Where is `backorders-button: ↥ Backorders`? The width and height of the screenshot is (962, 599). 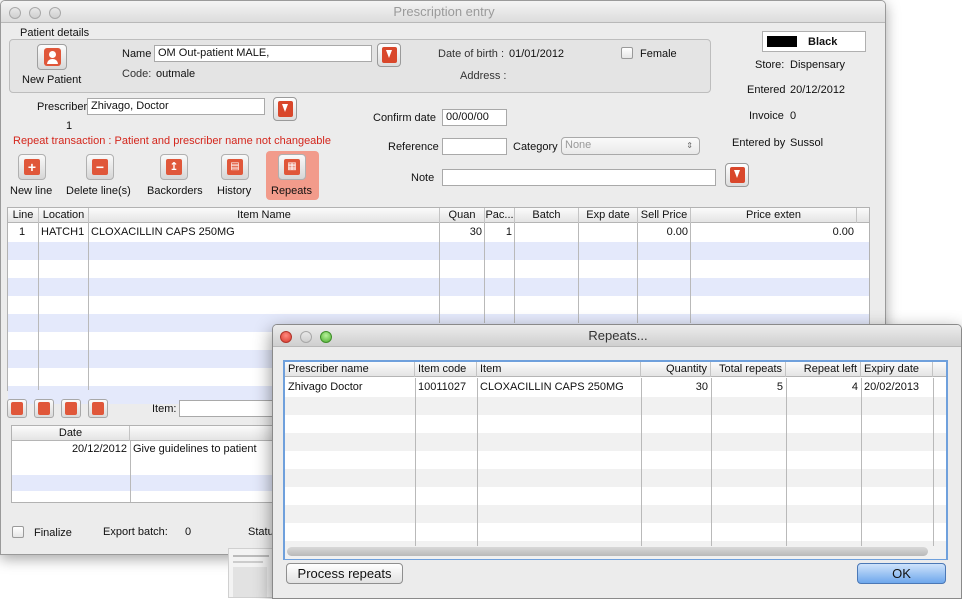 backorders-button: ↥ Backorders is located at coordinates (175, 176).